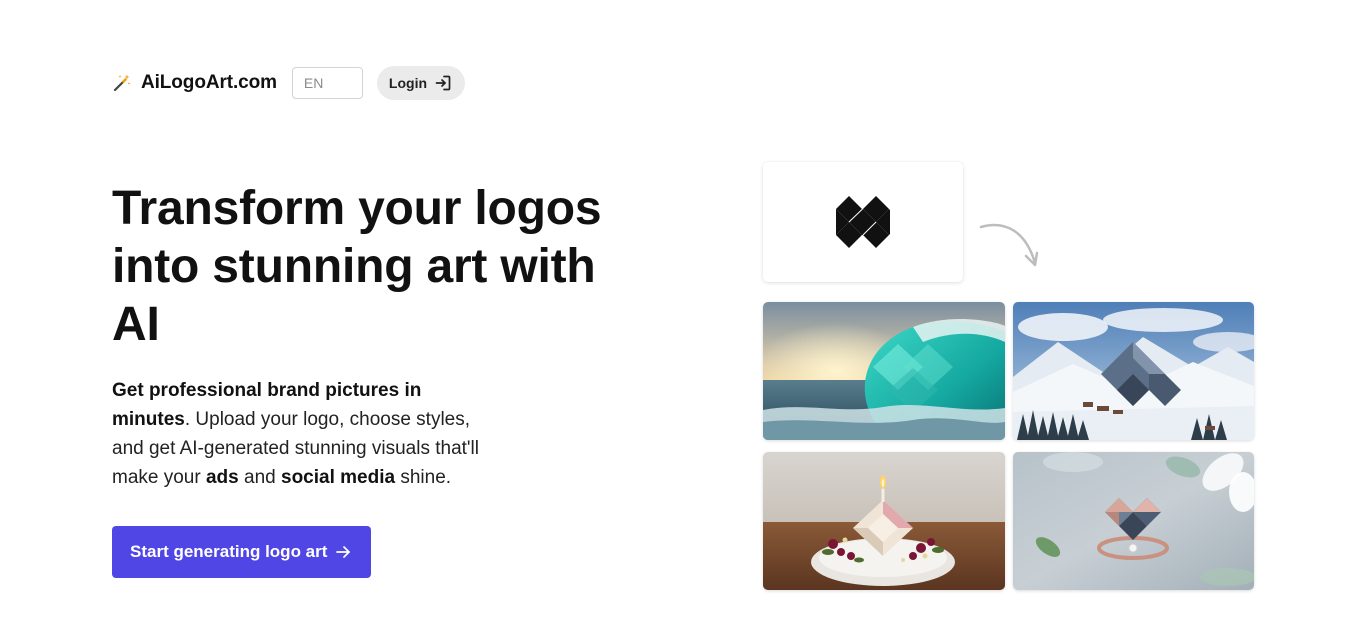 Image resolution: width=1366 pixels, height=629 pixels. I want to click on ring-jewelry-logo-art, so click(1133, 521).